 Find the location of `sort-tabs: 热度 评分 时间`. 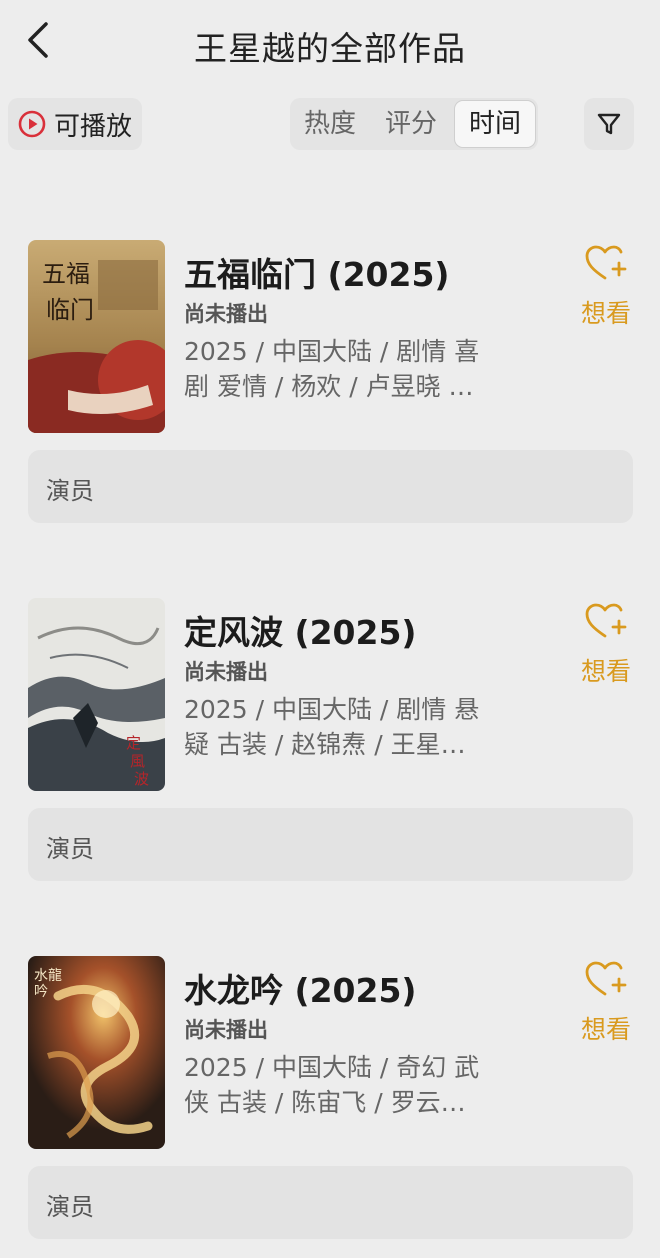

sort-tabs: 热度 评分 时间 is located at coordinates (414, 124).